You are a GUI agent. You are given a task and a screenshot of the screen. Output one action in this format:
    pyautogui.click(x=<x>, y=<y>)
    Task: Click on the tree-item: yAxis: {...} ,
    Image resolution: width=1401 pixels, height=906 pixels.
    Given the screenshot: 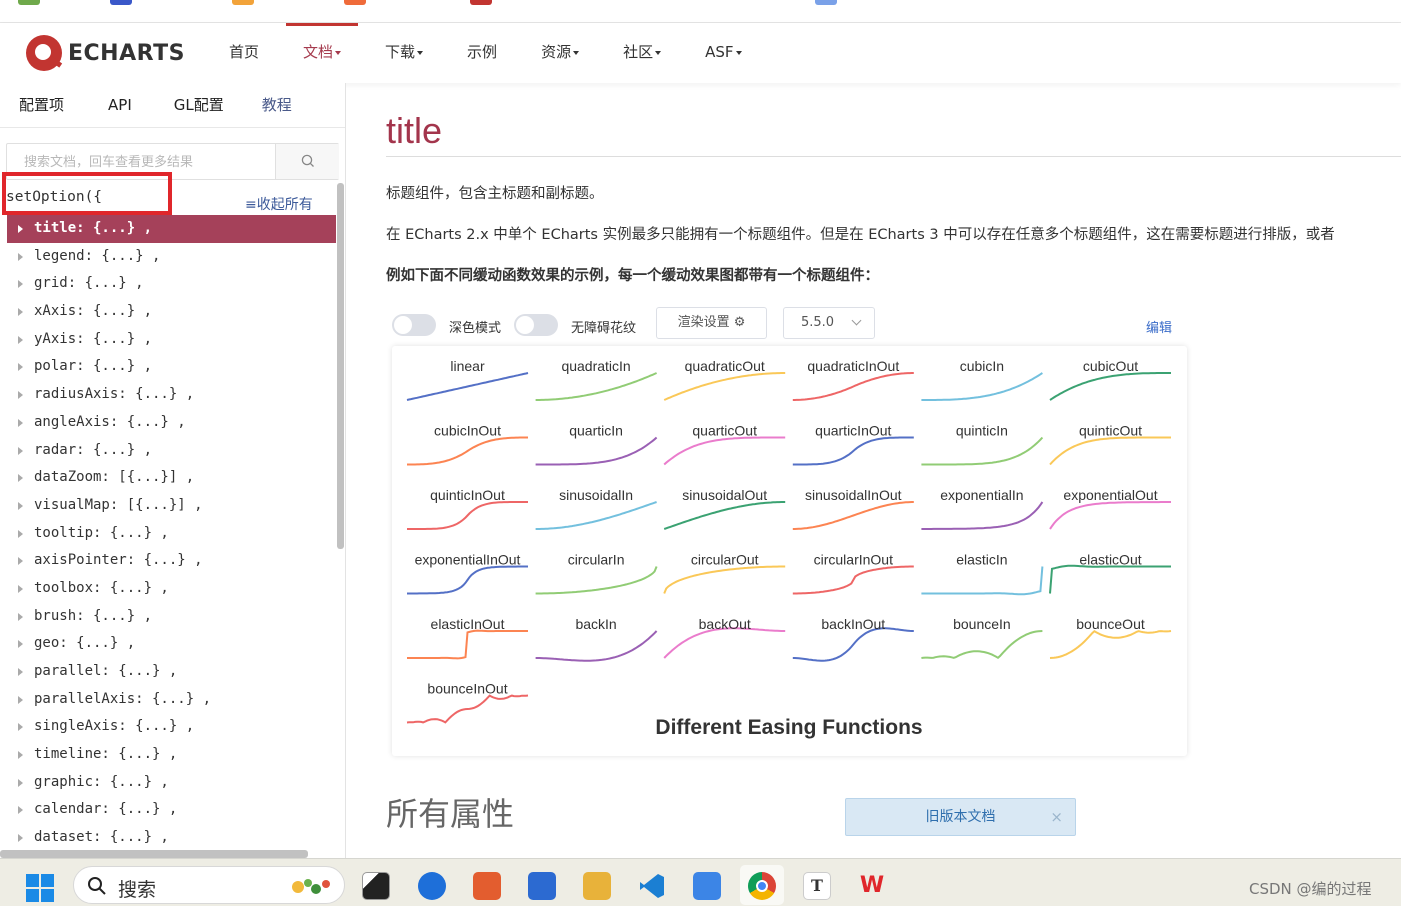 What is the action you would take?
    pyautogui.click(x=171, y=340)
    